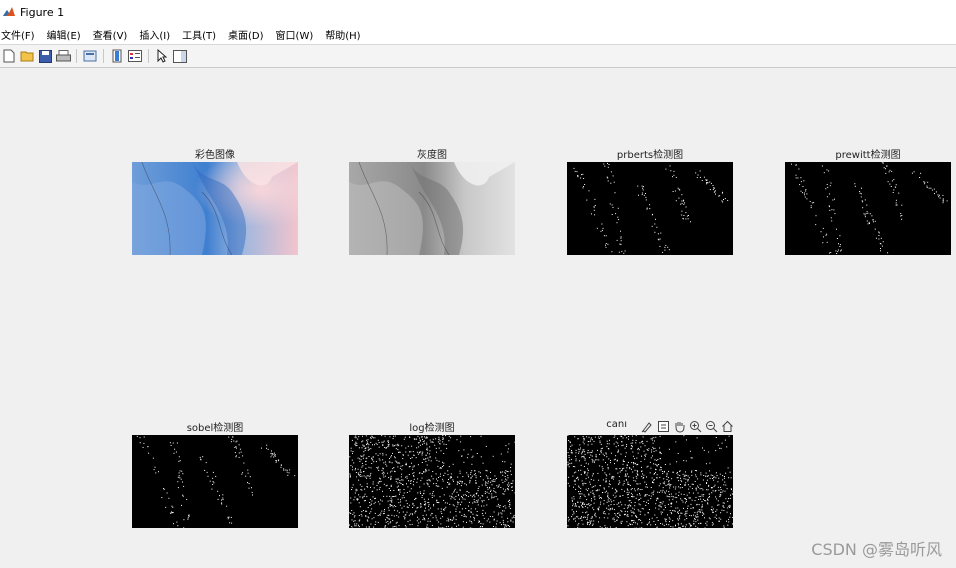 Image resolution: width=956 pixels, height=568 pixels. Describe the element at coordinates (113, 34) in the screenshot. I see `menu-view: 查看(V)` at that location.